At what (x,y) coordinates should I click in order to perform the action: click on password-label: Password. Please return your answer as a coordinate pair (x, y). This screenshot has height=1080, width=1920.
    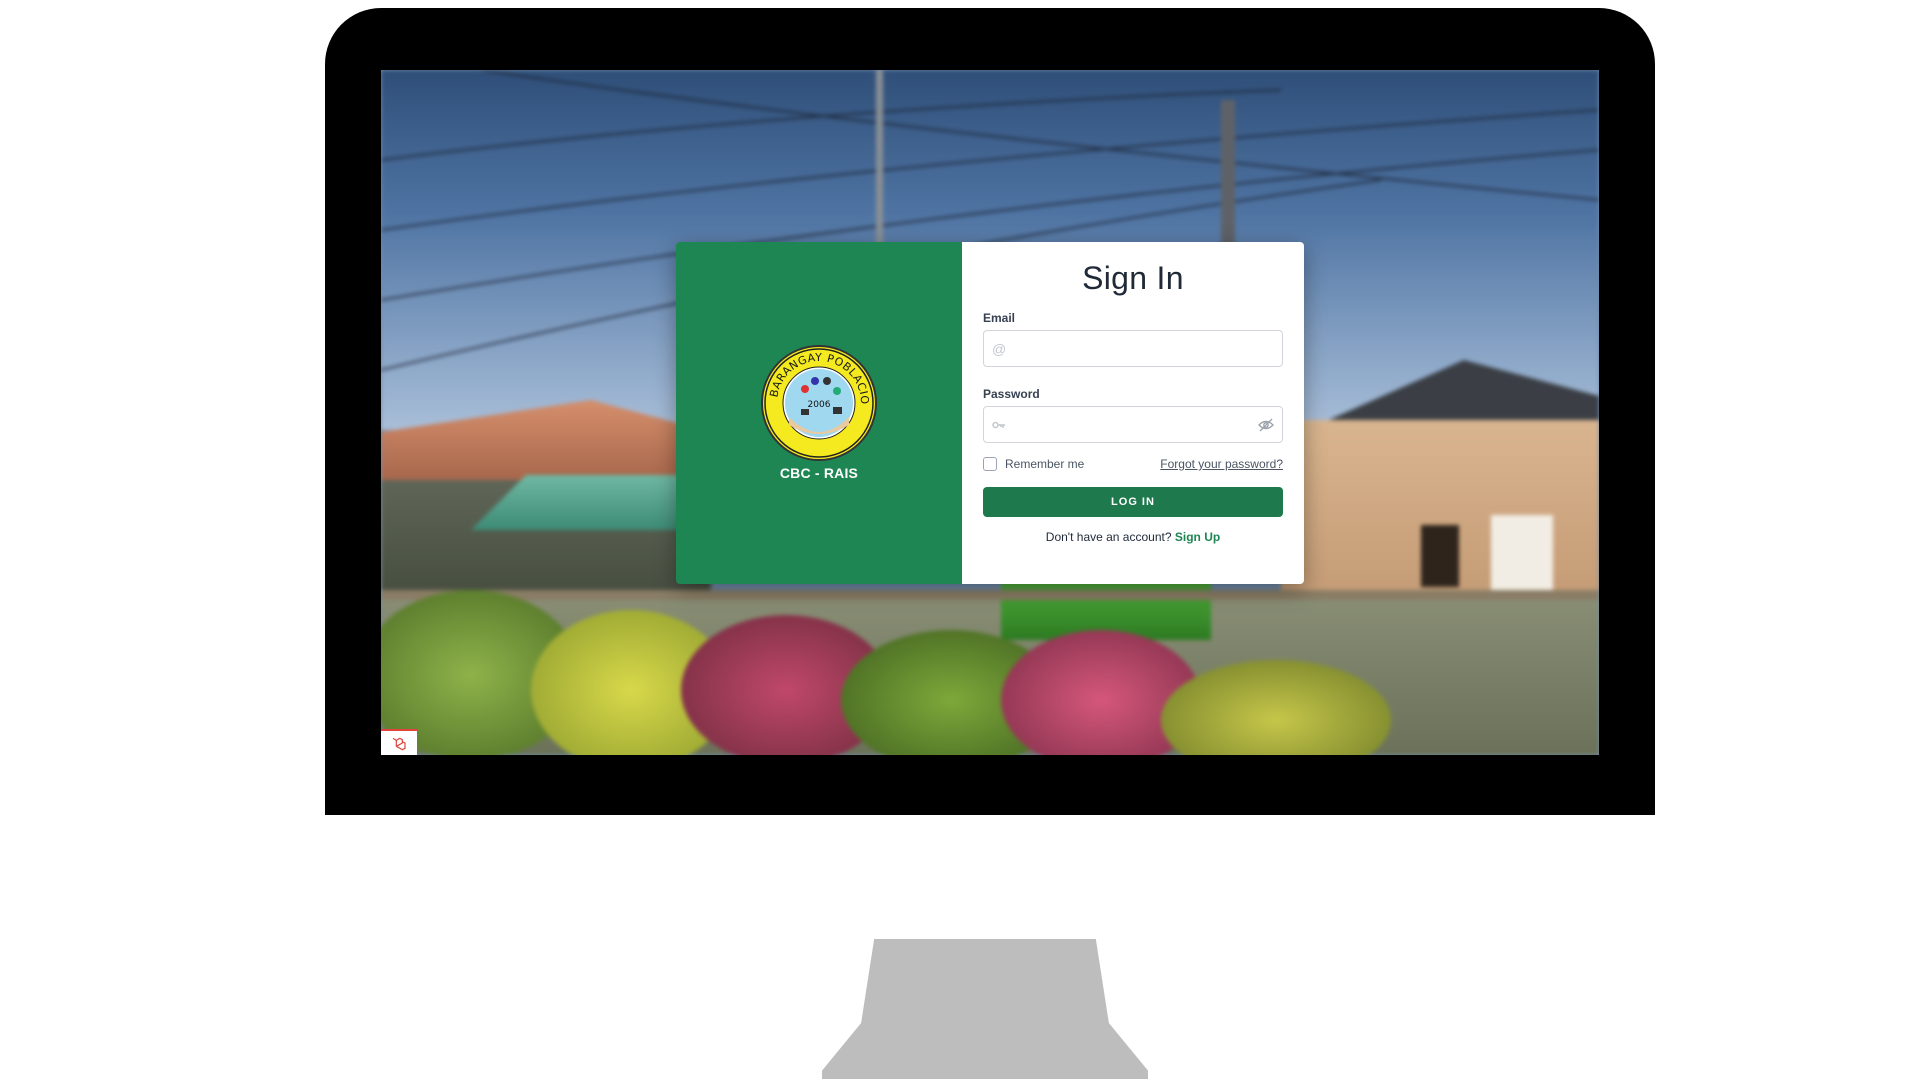
    Looking at the image, I should click on (1011, 394).